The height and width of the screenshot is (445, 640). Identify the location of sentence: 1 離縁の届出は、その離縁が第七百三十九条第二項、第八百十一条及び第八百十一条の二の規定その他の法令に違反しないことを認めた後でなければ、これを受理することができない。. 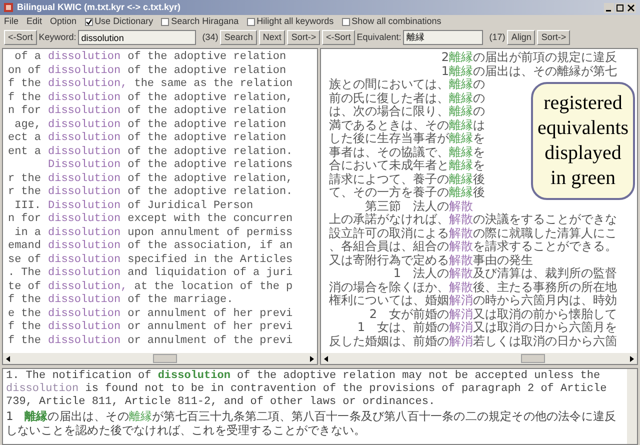
(312, 423).